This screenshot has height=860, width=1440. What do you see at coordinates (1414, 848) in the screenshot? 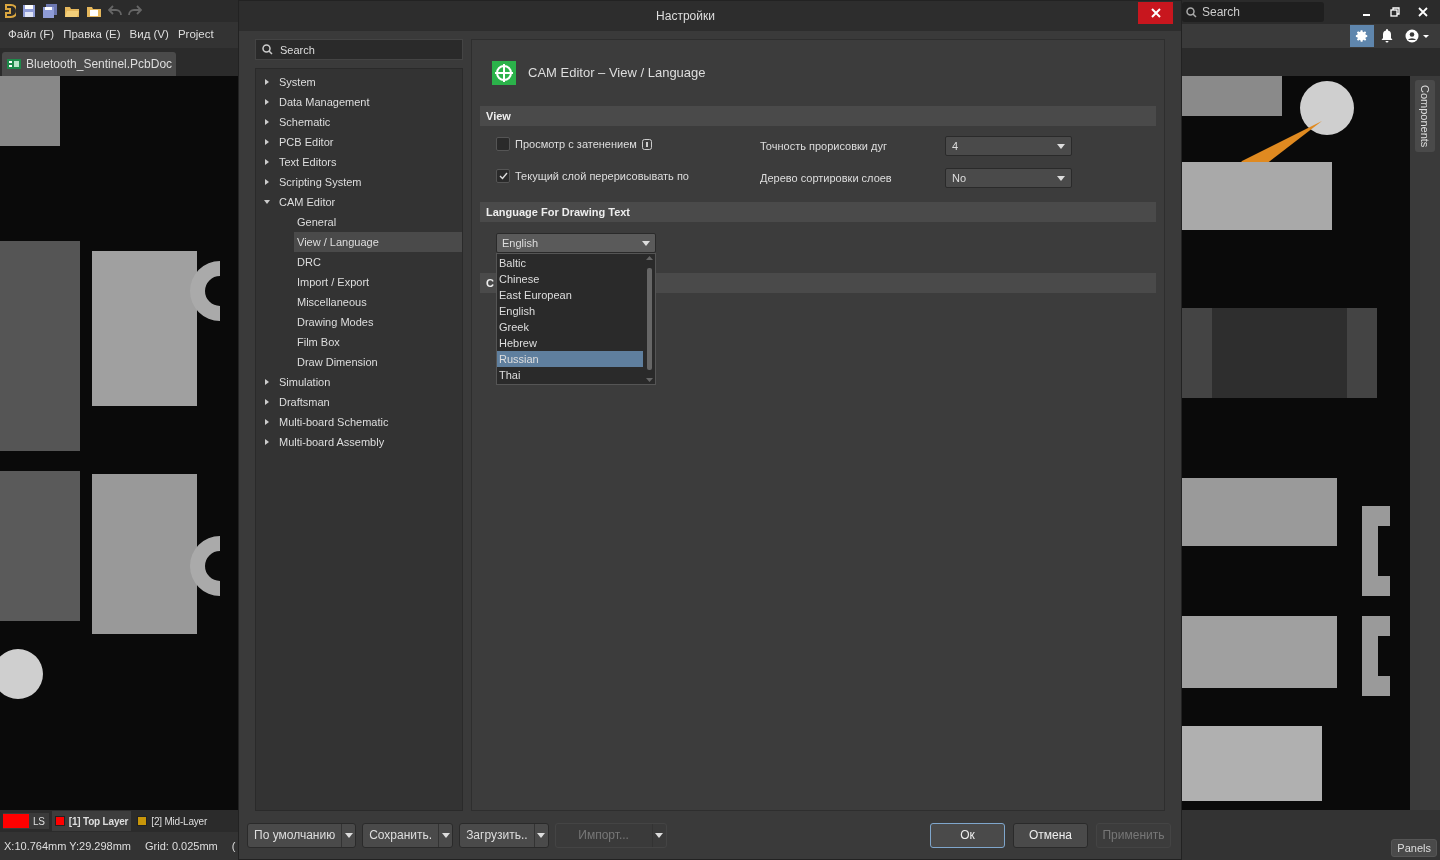
I see `panels-button: Panels` at bounding box center [1414, 848].